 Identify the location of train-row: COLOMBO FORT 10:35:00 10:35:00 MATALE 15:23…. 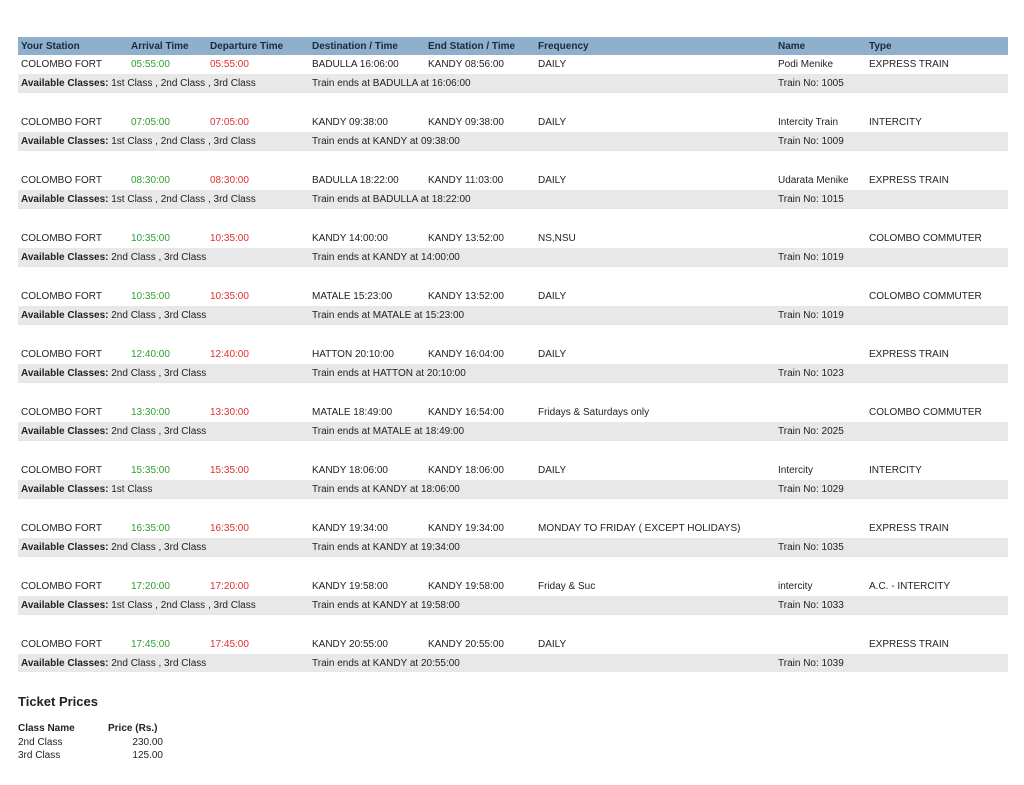
(513, 296).